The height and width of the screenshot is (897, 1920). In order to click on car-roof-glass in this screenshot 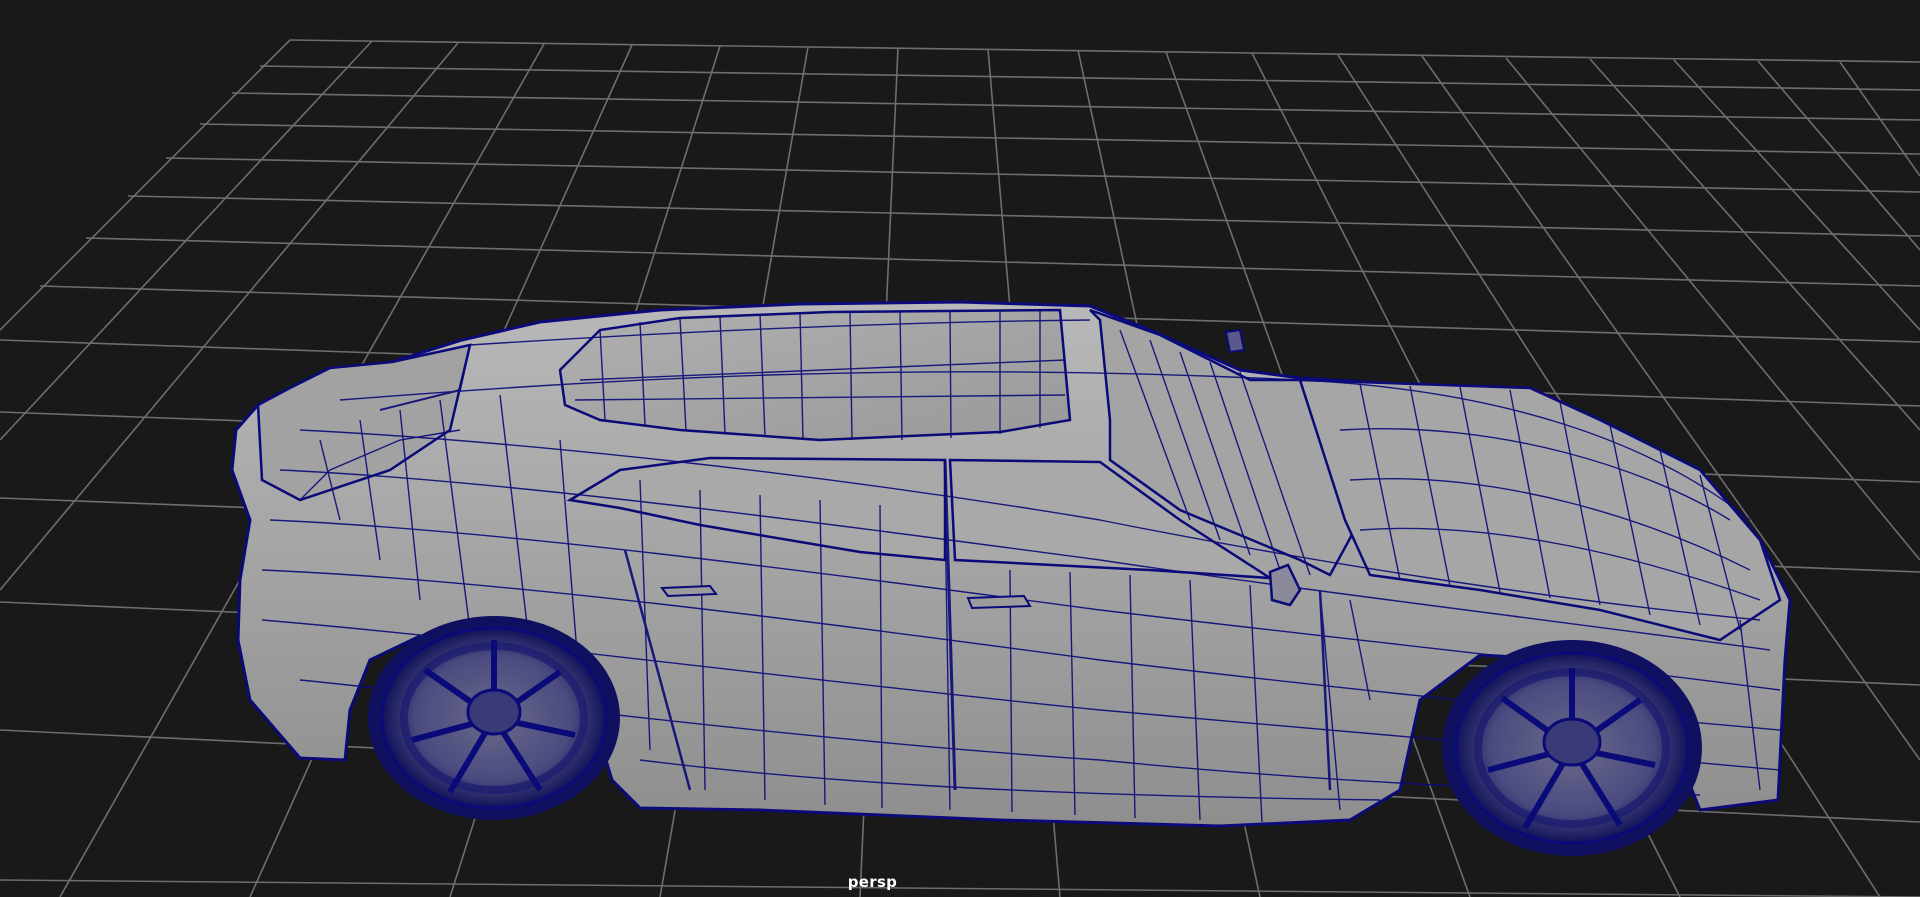, I will do `click(815, 375)`.